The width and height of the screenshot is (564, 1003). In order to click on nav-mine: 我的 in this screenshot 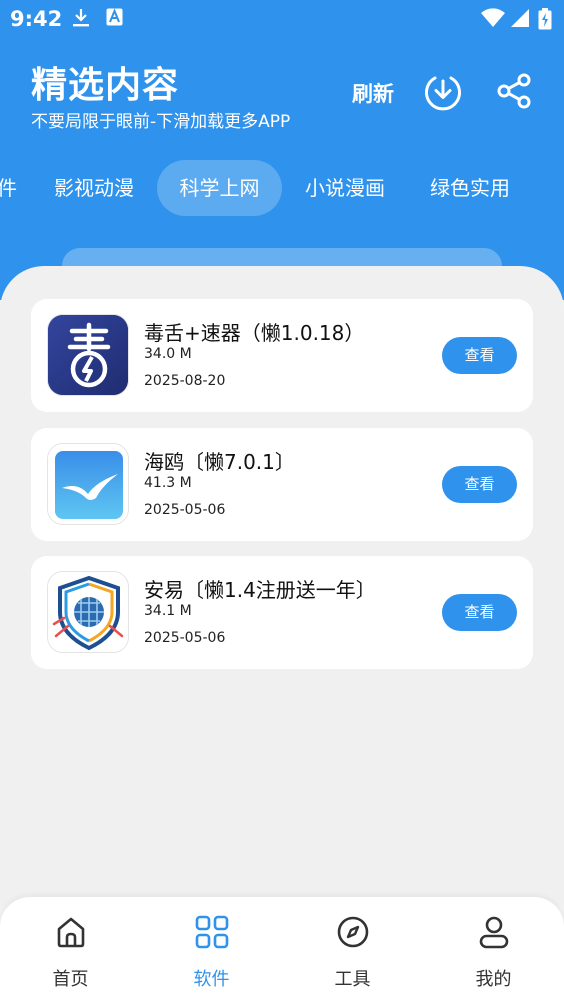, I will do `click(493, 950)`.